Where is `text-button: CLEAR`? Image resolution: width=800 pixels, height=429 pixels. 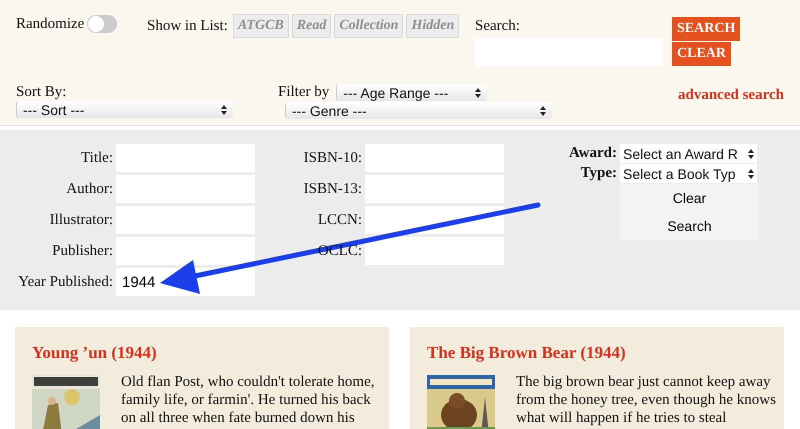
text-button: CLEAR is located at coordinates (702, 54).